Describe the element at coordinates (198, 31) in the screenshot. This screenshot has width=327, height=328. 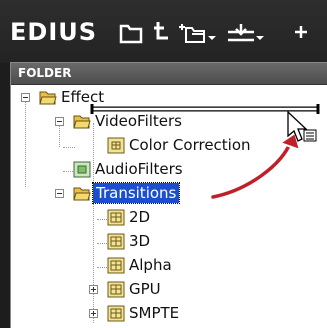
I see `new-folder-icon` at that location.